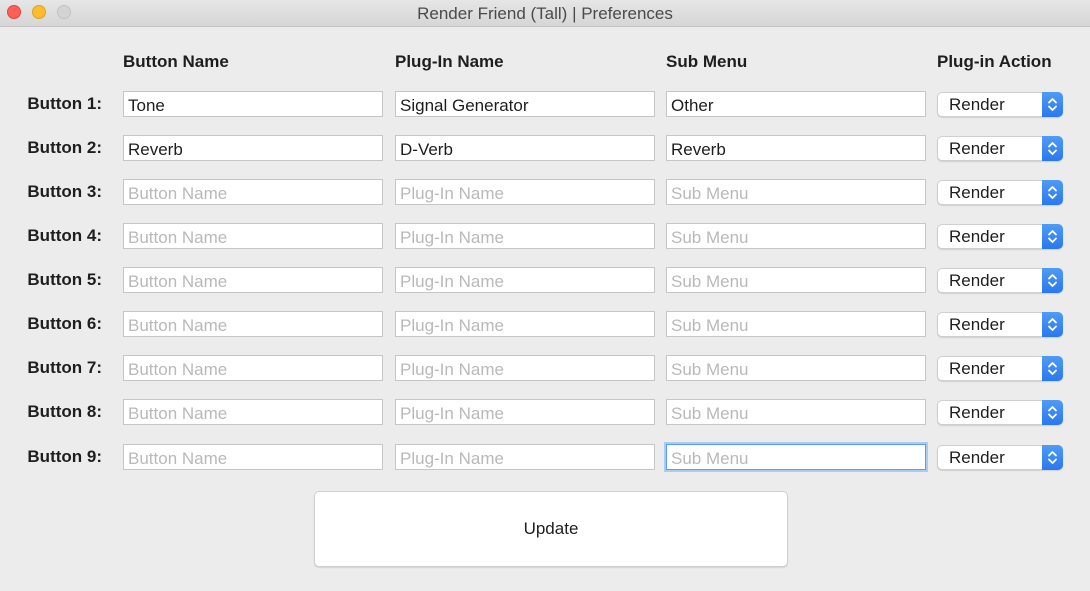 The width and height of the screenshot is (1090, 591). I want to click on row-label-button-8: Button 8:, so click(64, 411).